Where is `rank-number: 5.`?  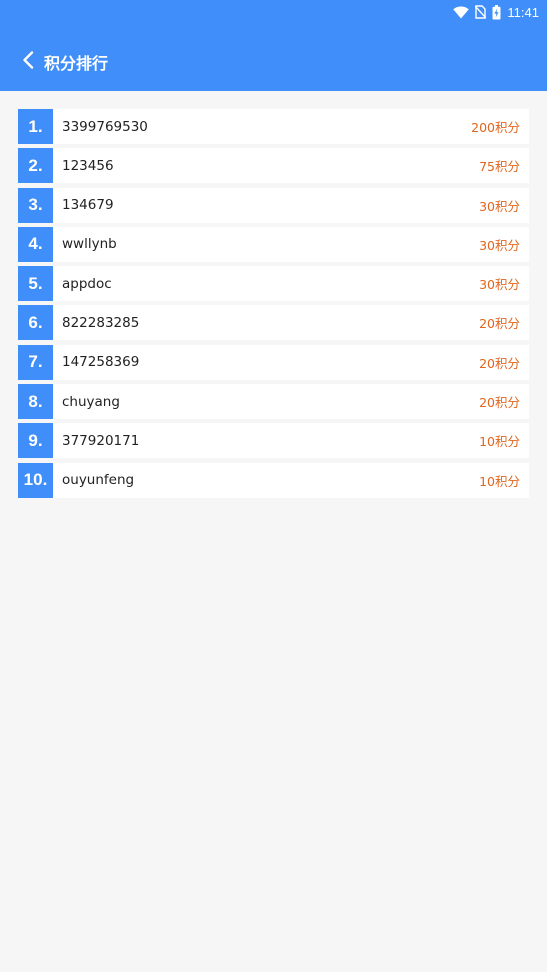
rank-number: 5. is located at coordinates (35, 284).